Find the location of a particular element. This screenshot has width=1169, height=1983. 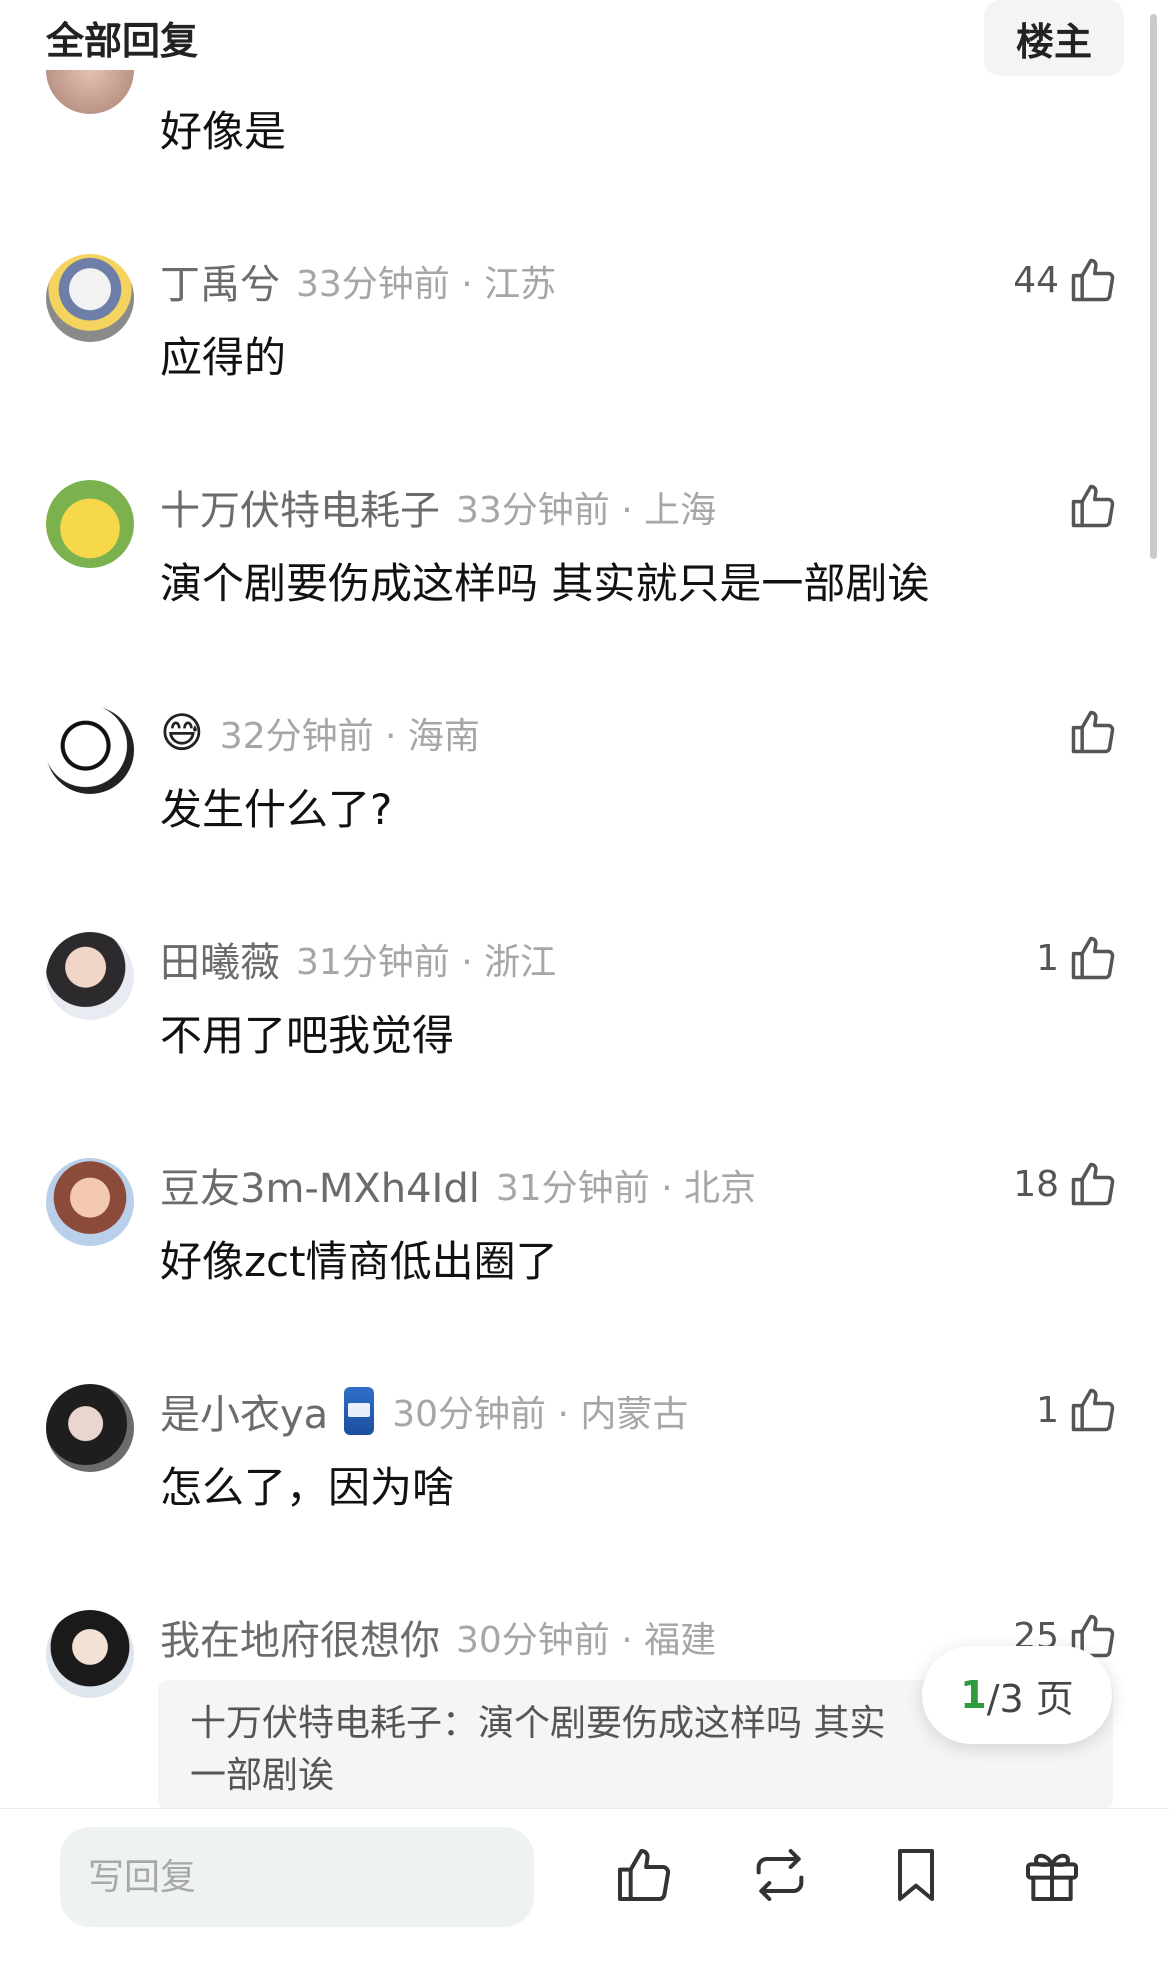

username: 丁禹兮 is located at coordinates (220, 281).